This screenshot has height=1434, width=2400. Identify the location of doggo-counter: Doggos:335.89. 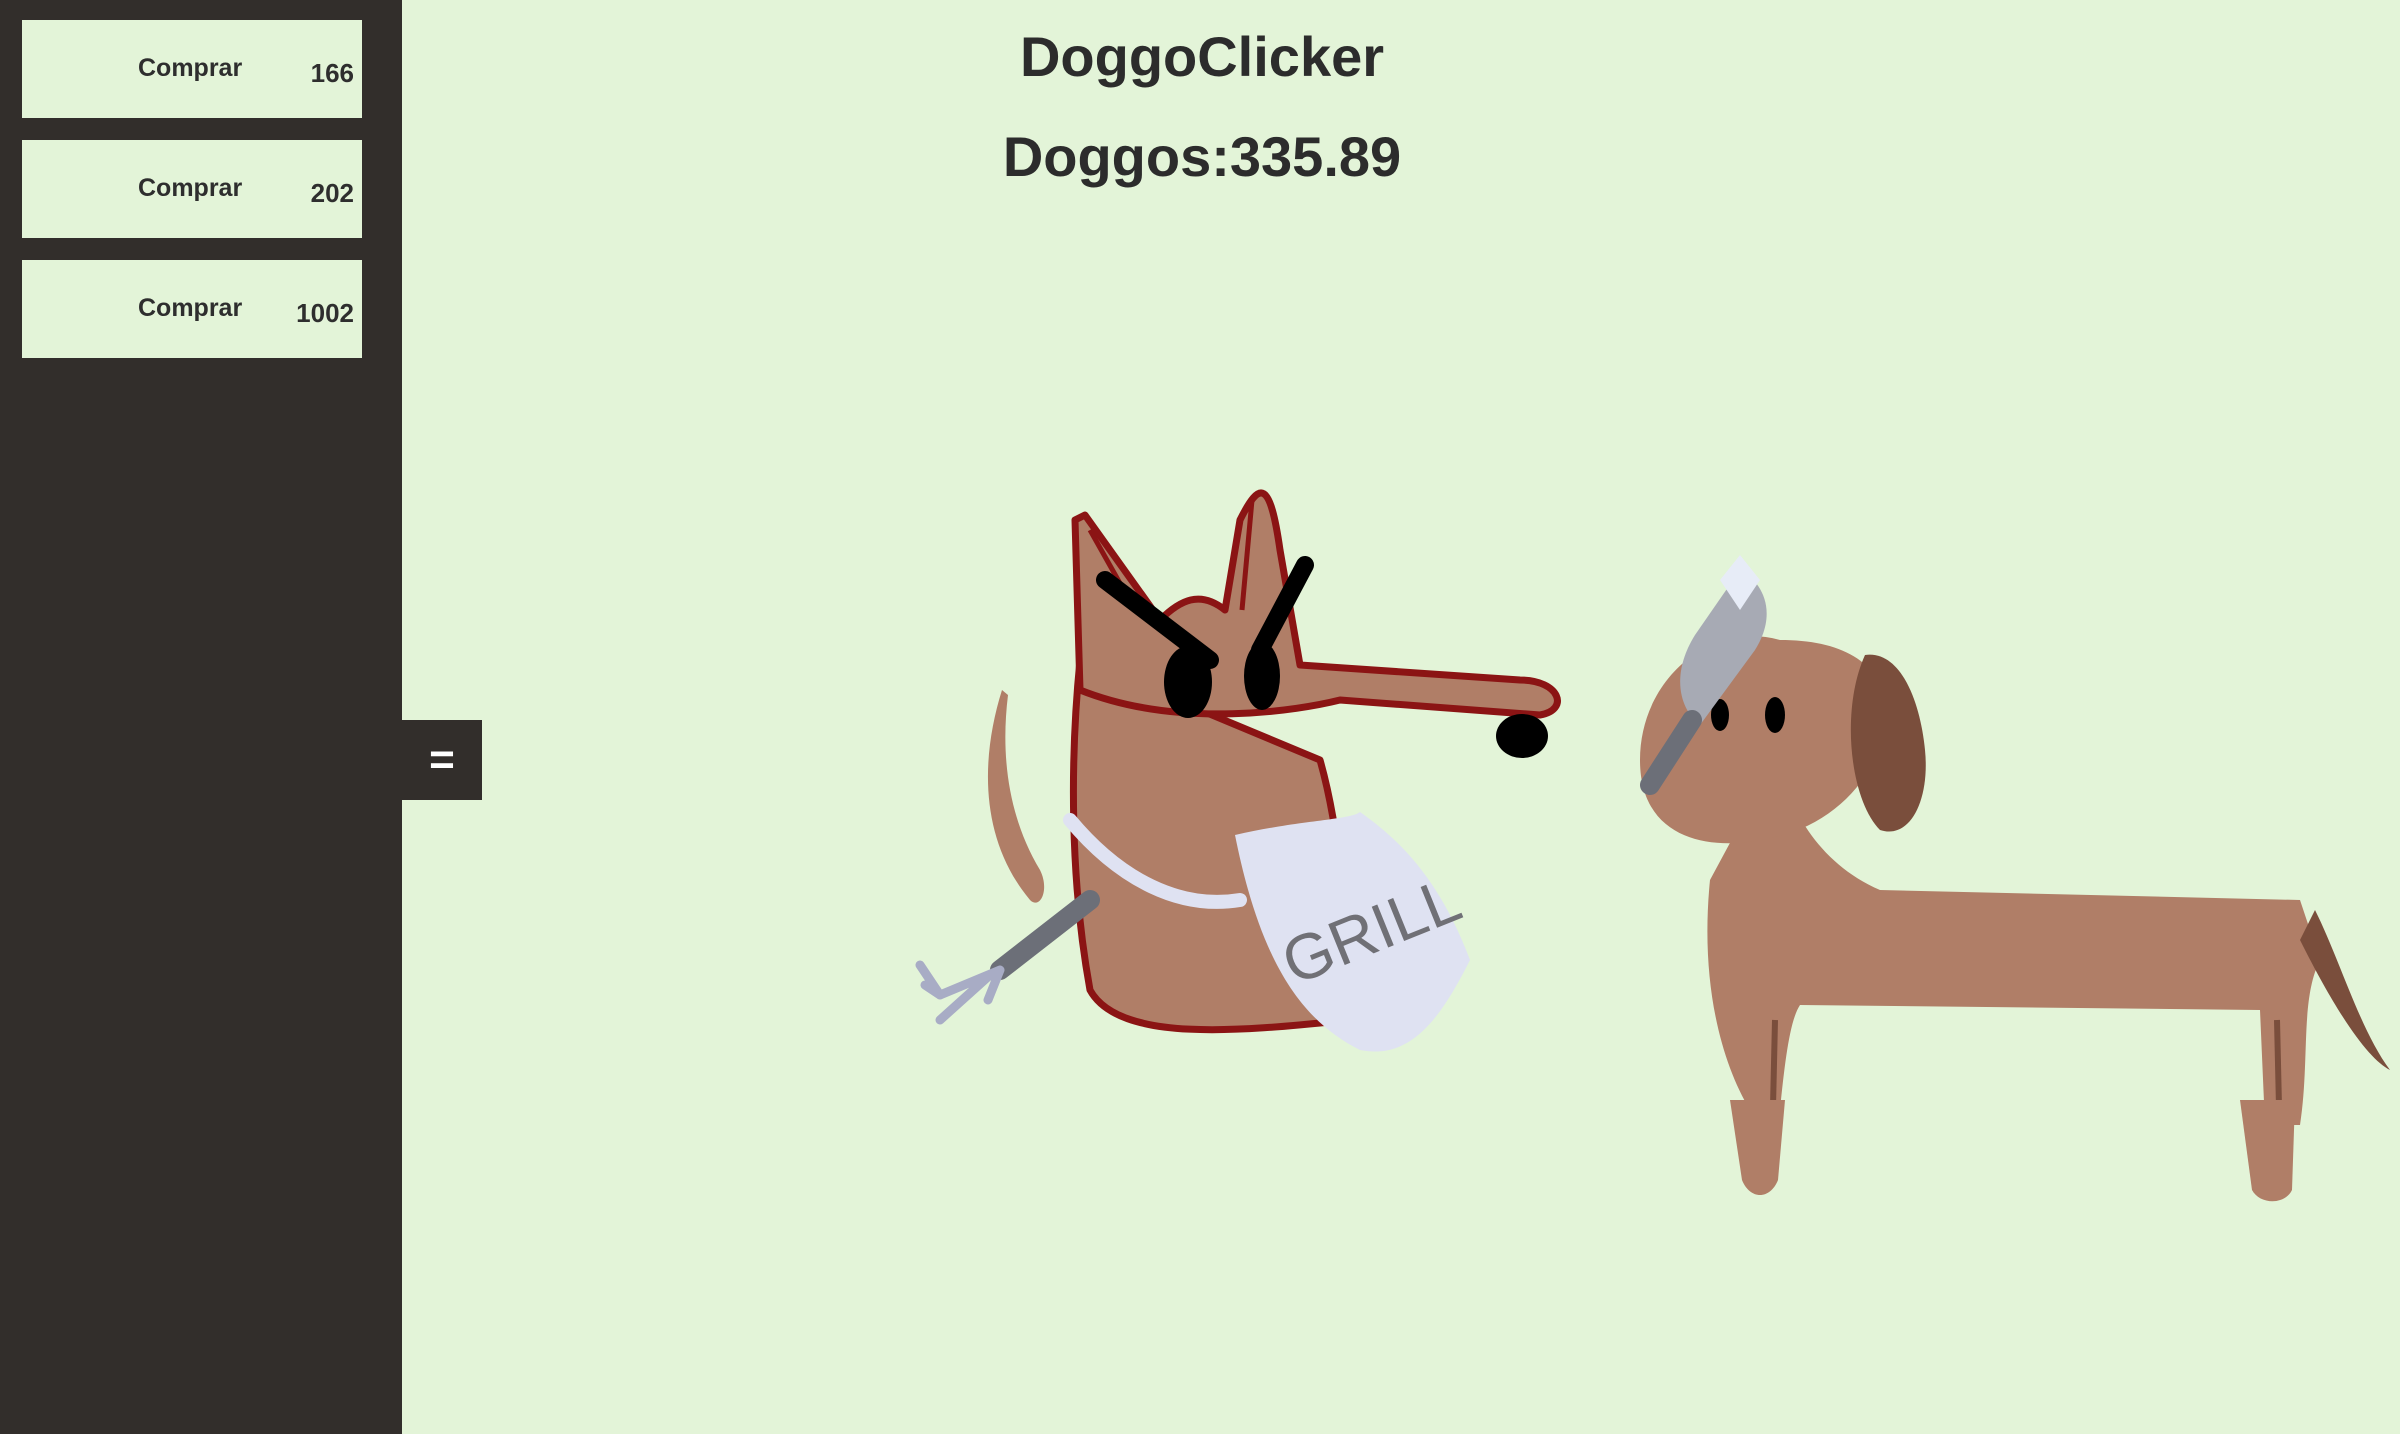
(1202, 156).